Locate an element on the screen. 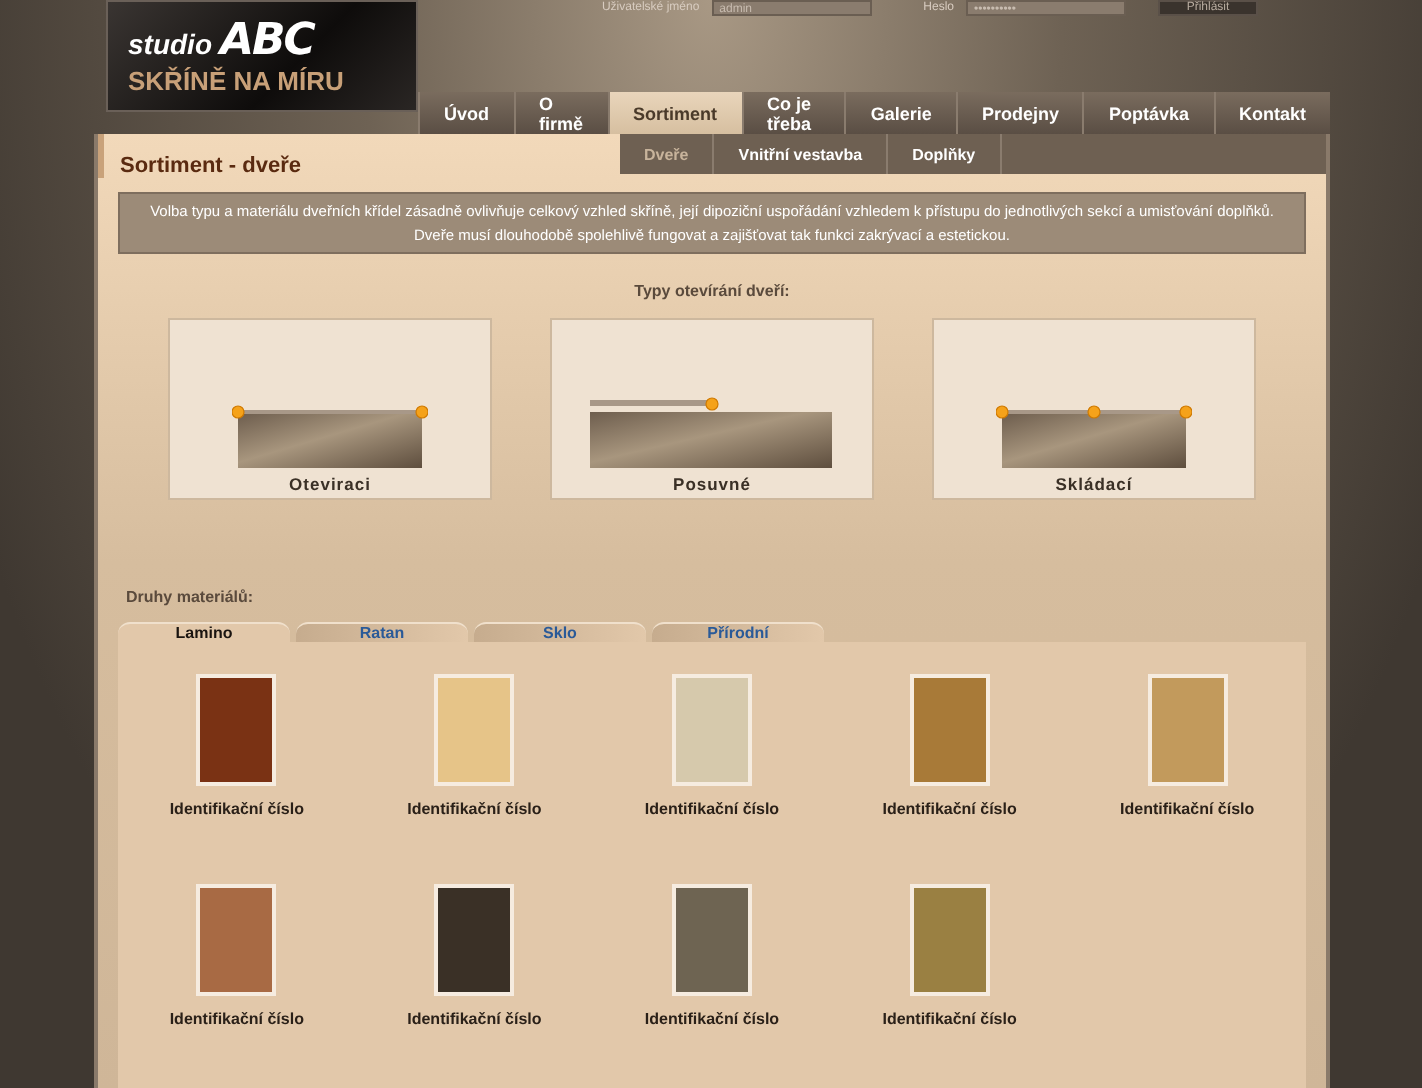 The width and height of the screenshot is (1422, 1088). material-tab: Sklo is located at coordinates (560, 632).